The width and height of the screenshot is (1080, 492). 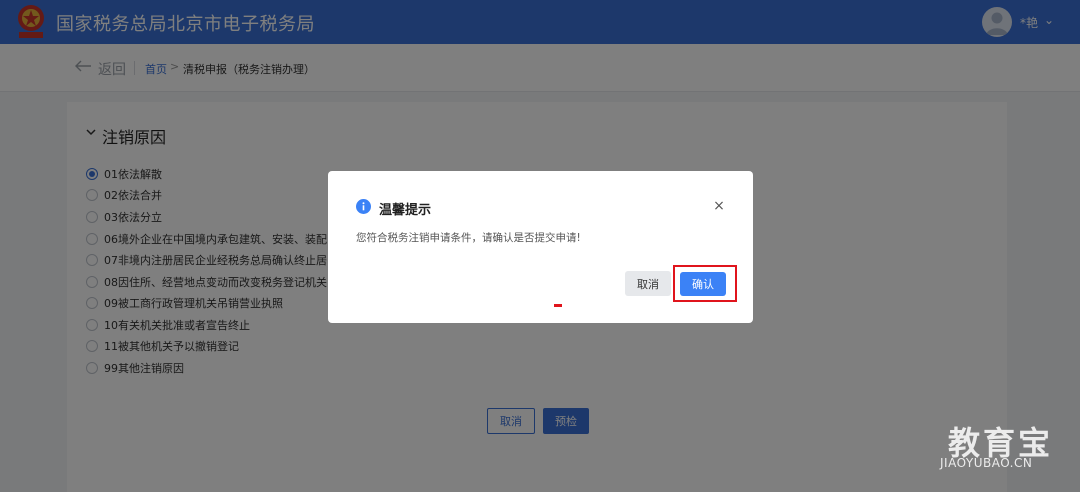 What do you see at coordinates (719, 206) in the screenshot?
I see `close-icon: ×` at bounding box center [719, 206].